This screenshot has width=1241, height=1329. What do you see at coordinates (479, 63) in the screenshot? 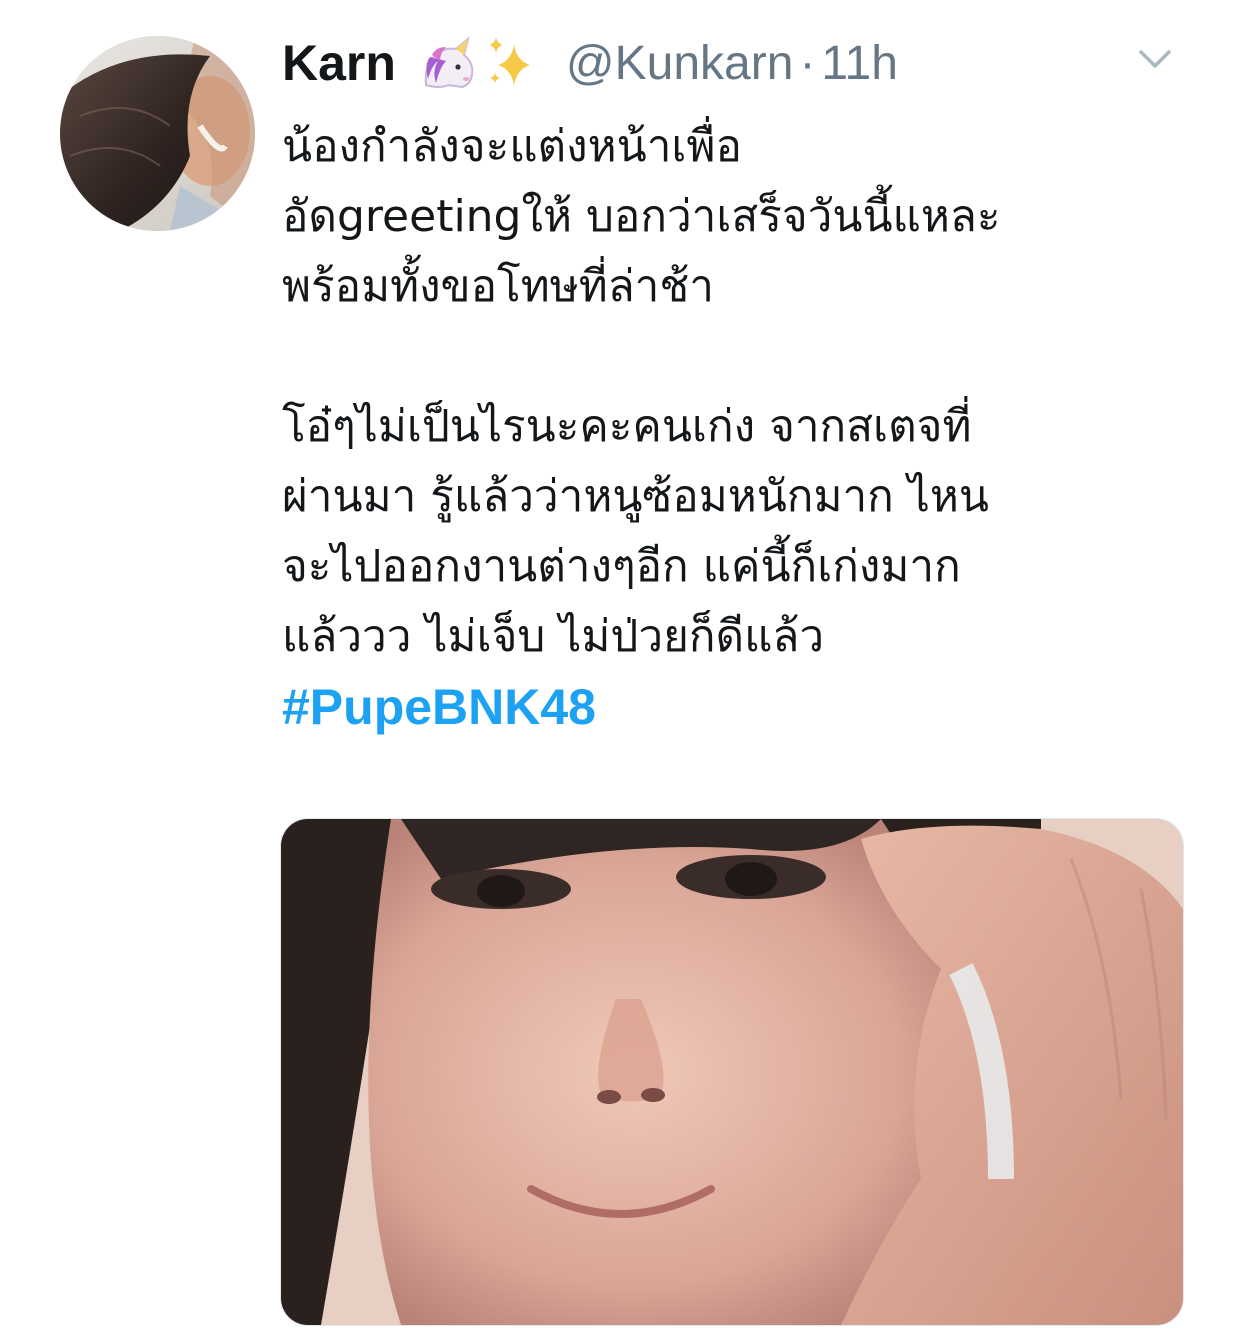
I see `name-emojis` at bounding box center [479, 63].